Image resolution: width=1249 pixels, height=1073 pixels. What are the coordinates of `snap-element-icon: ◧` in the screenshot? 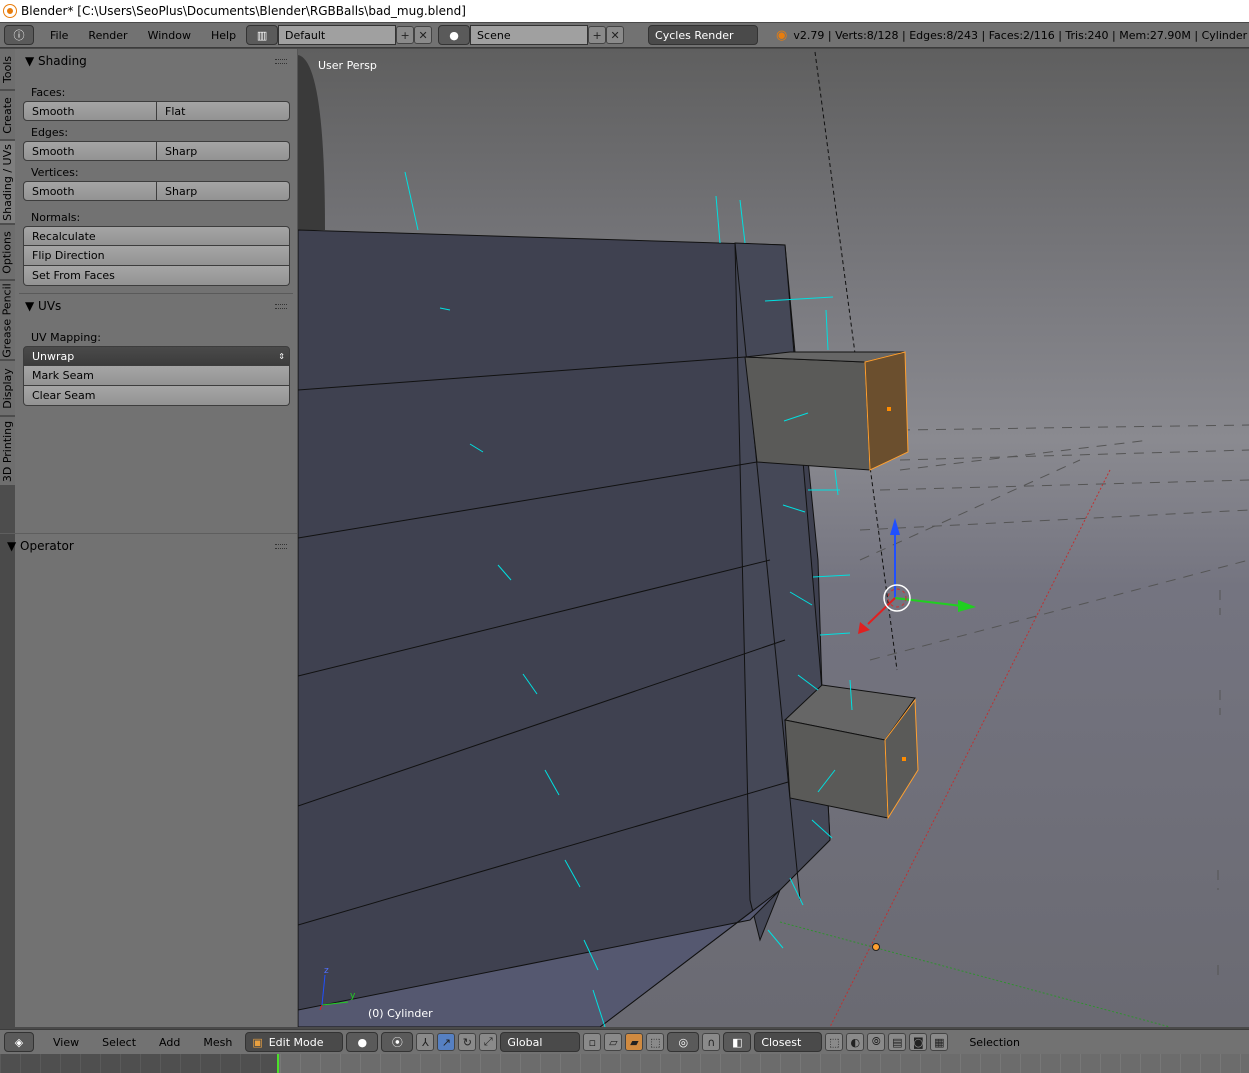 It's located at (737, 1042).